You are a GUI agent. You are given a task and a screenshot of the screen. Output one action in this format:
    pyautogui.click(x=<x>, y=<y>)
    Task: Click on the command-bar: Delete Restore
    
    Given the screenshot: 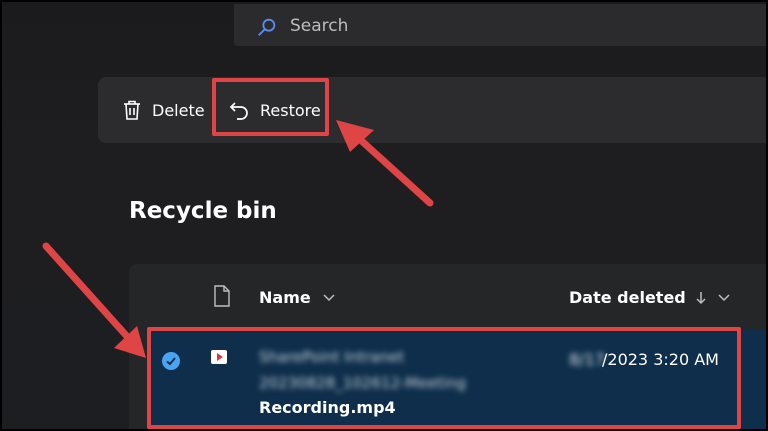 What is the action you would take?
    pyautogui.click(x=432, y=110)
    